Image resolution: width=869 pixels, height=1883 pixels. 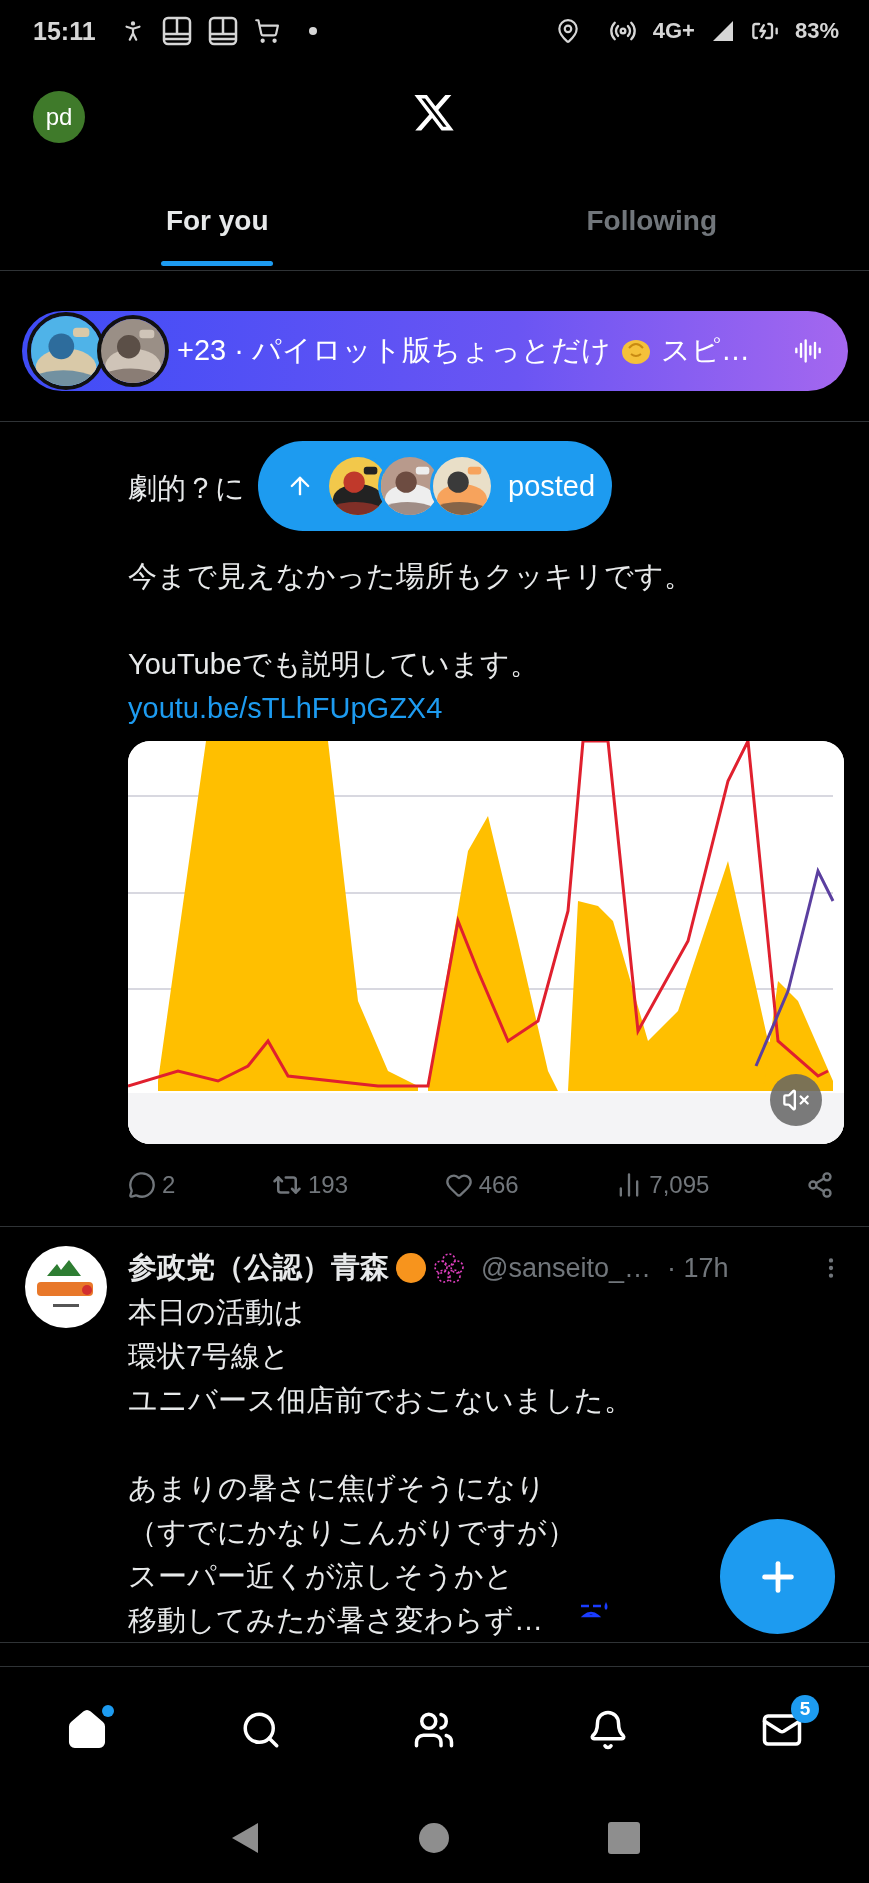 What do you see at coordinates (623, 1837) in the screenshot?
I see `recents-button` at bounding box center [623, 1837].